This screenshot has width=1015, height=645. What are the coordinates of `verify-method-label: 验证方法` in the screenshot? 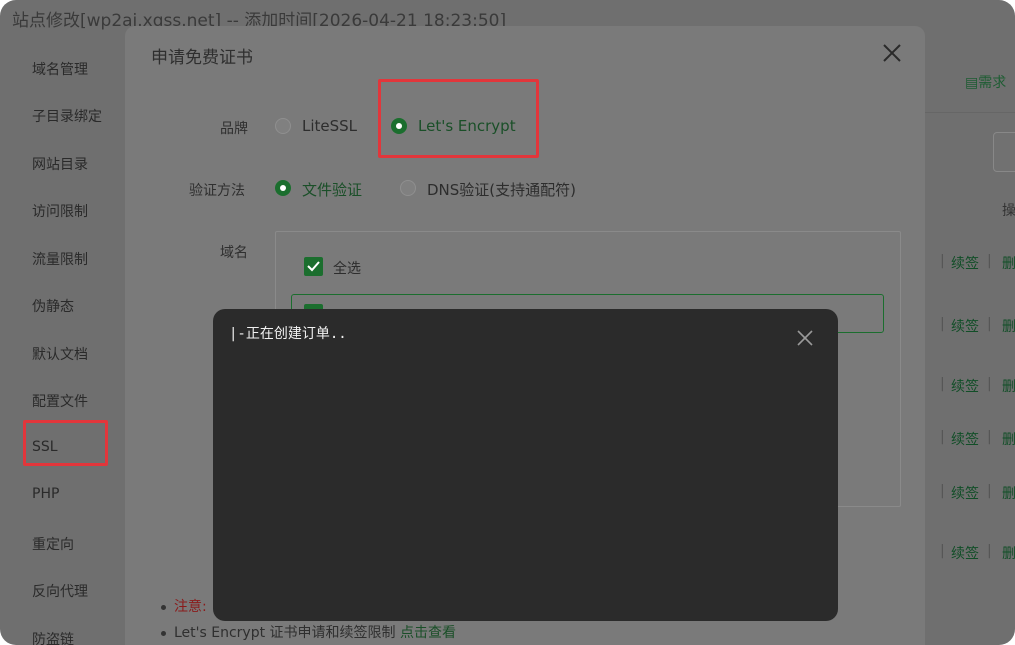 It's located at (217, 191).